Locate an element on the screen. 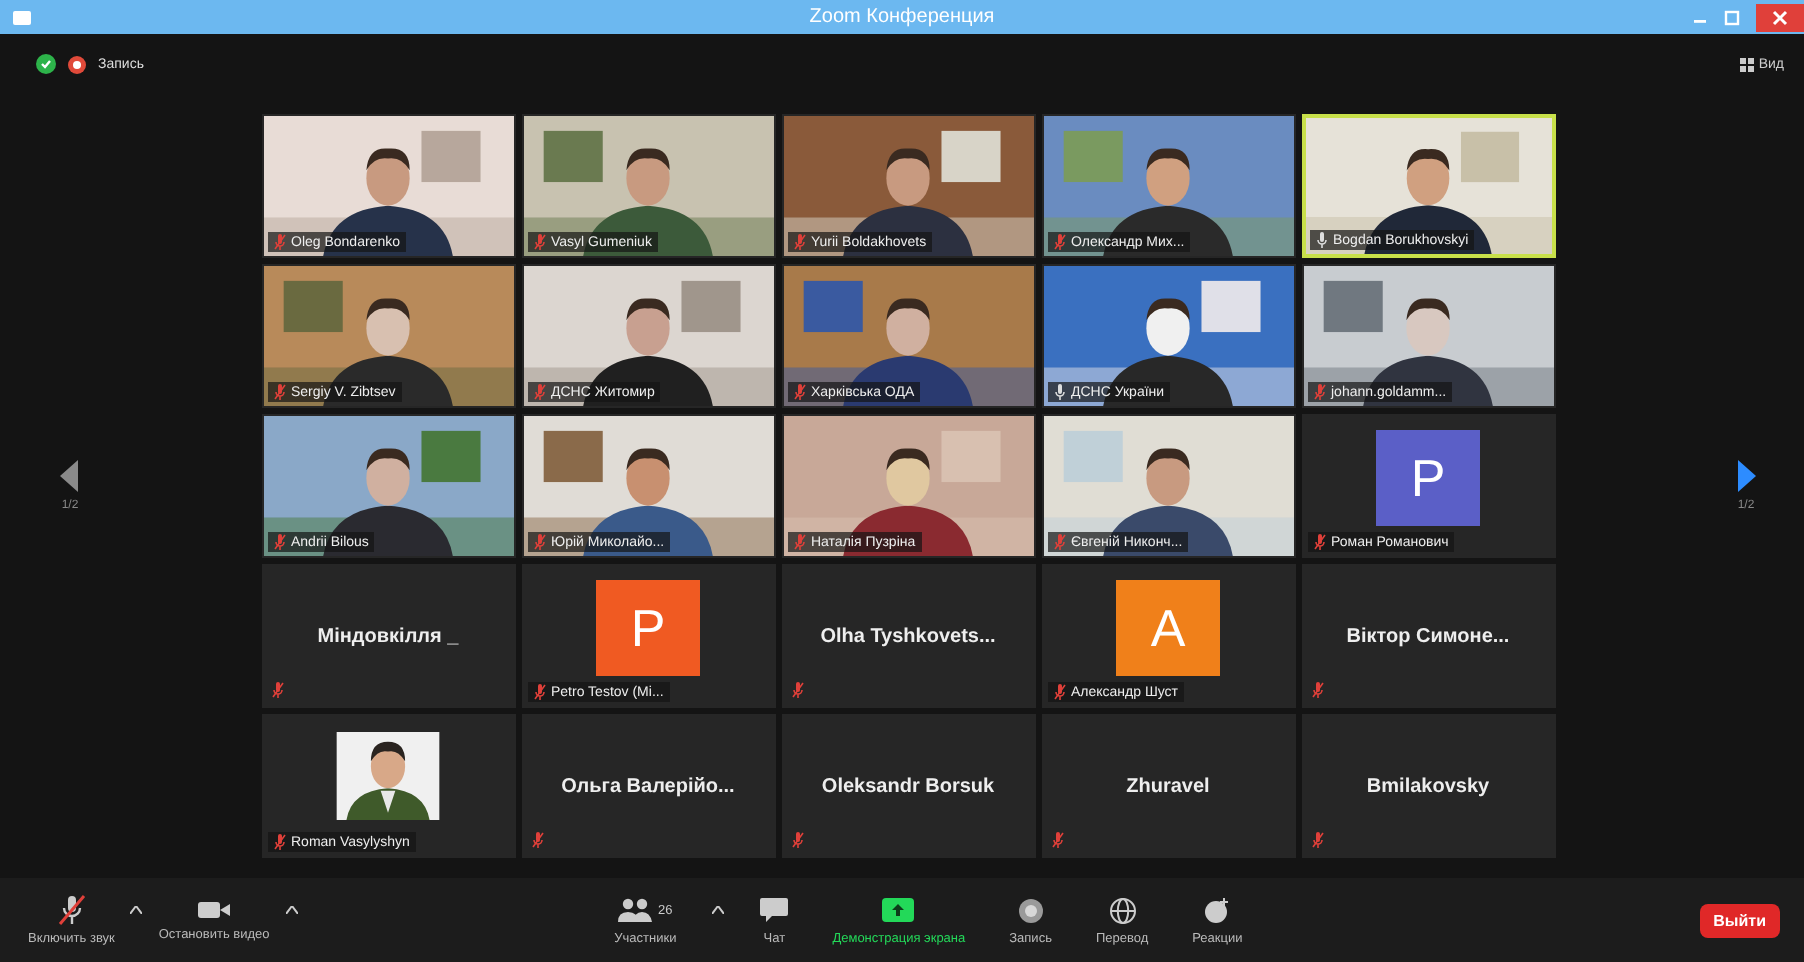 The width and height of the screenshot is (1804, 962). participant-name: Bmilakovsky is located at coordinates (1428, 786).